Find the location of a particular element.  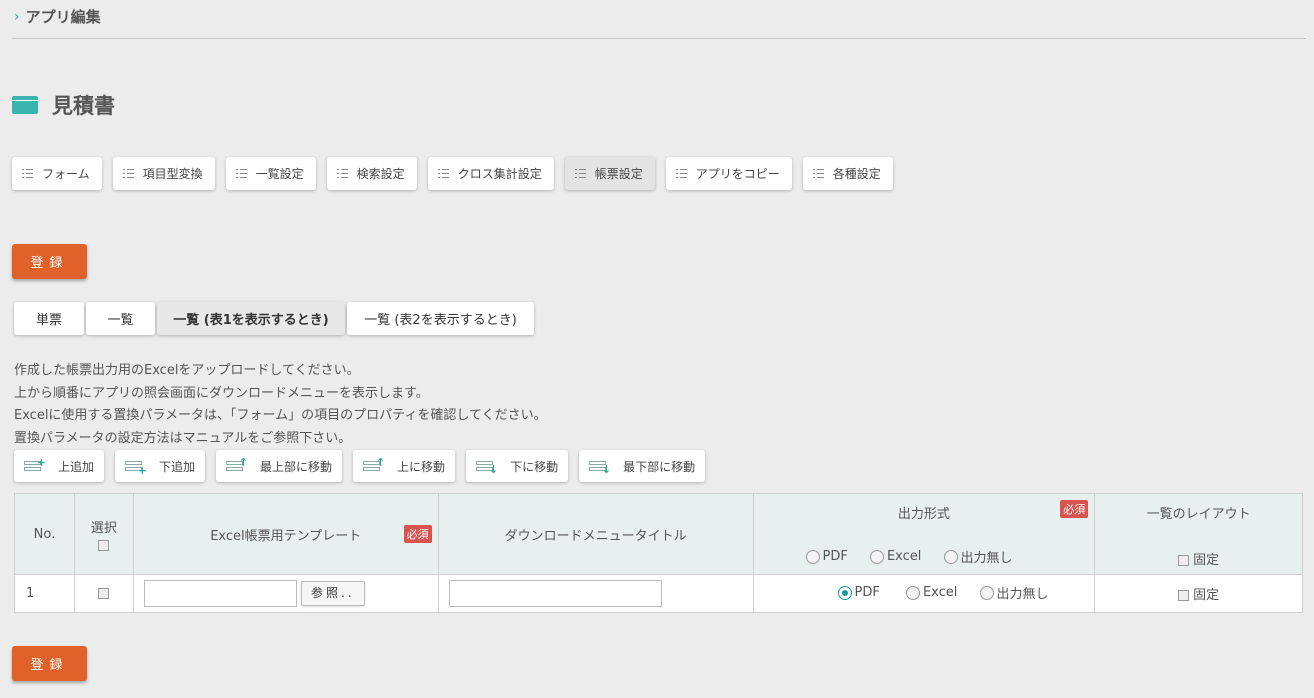

move-up-button: ↑ 上に移動 is located at coordinates (404, 466).